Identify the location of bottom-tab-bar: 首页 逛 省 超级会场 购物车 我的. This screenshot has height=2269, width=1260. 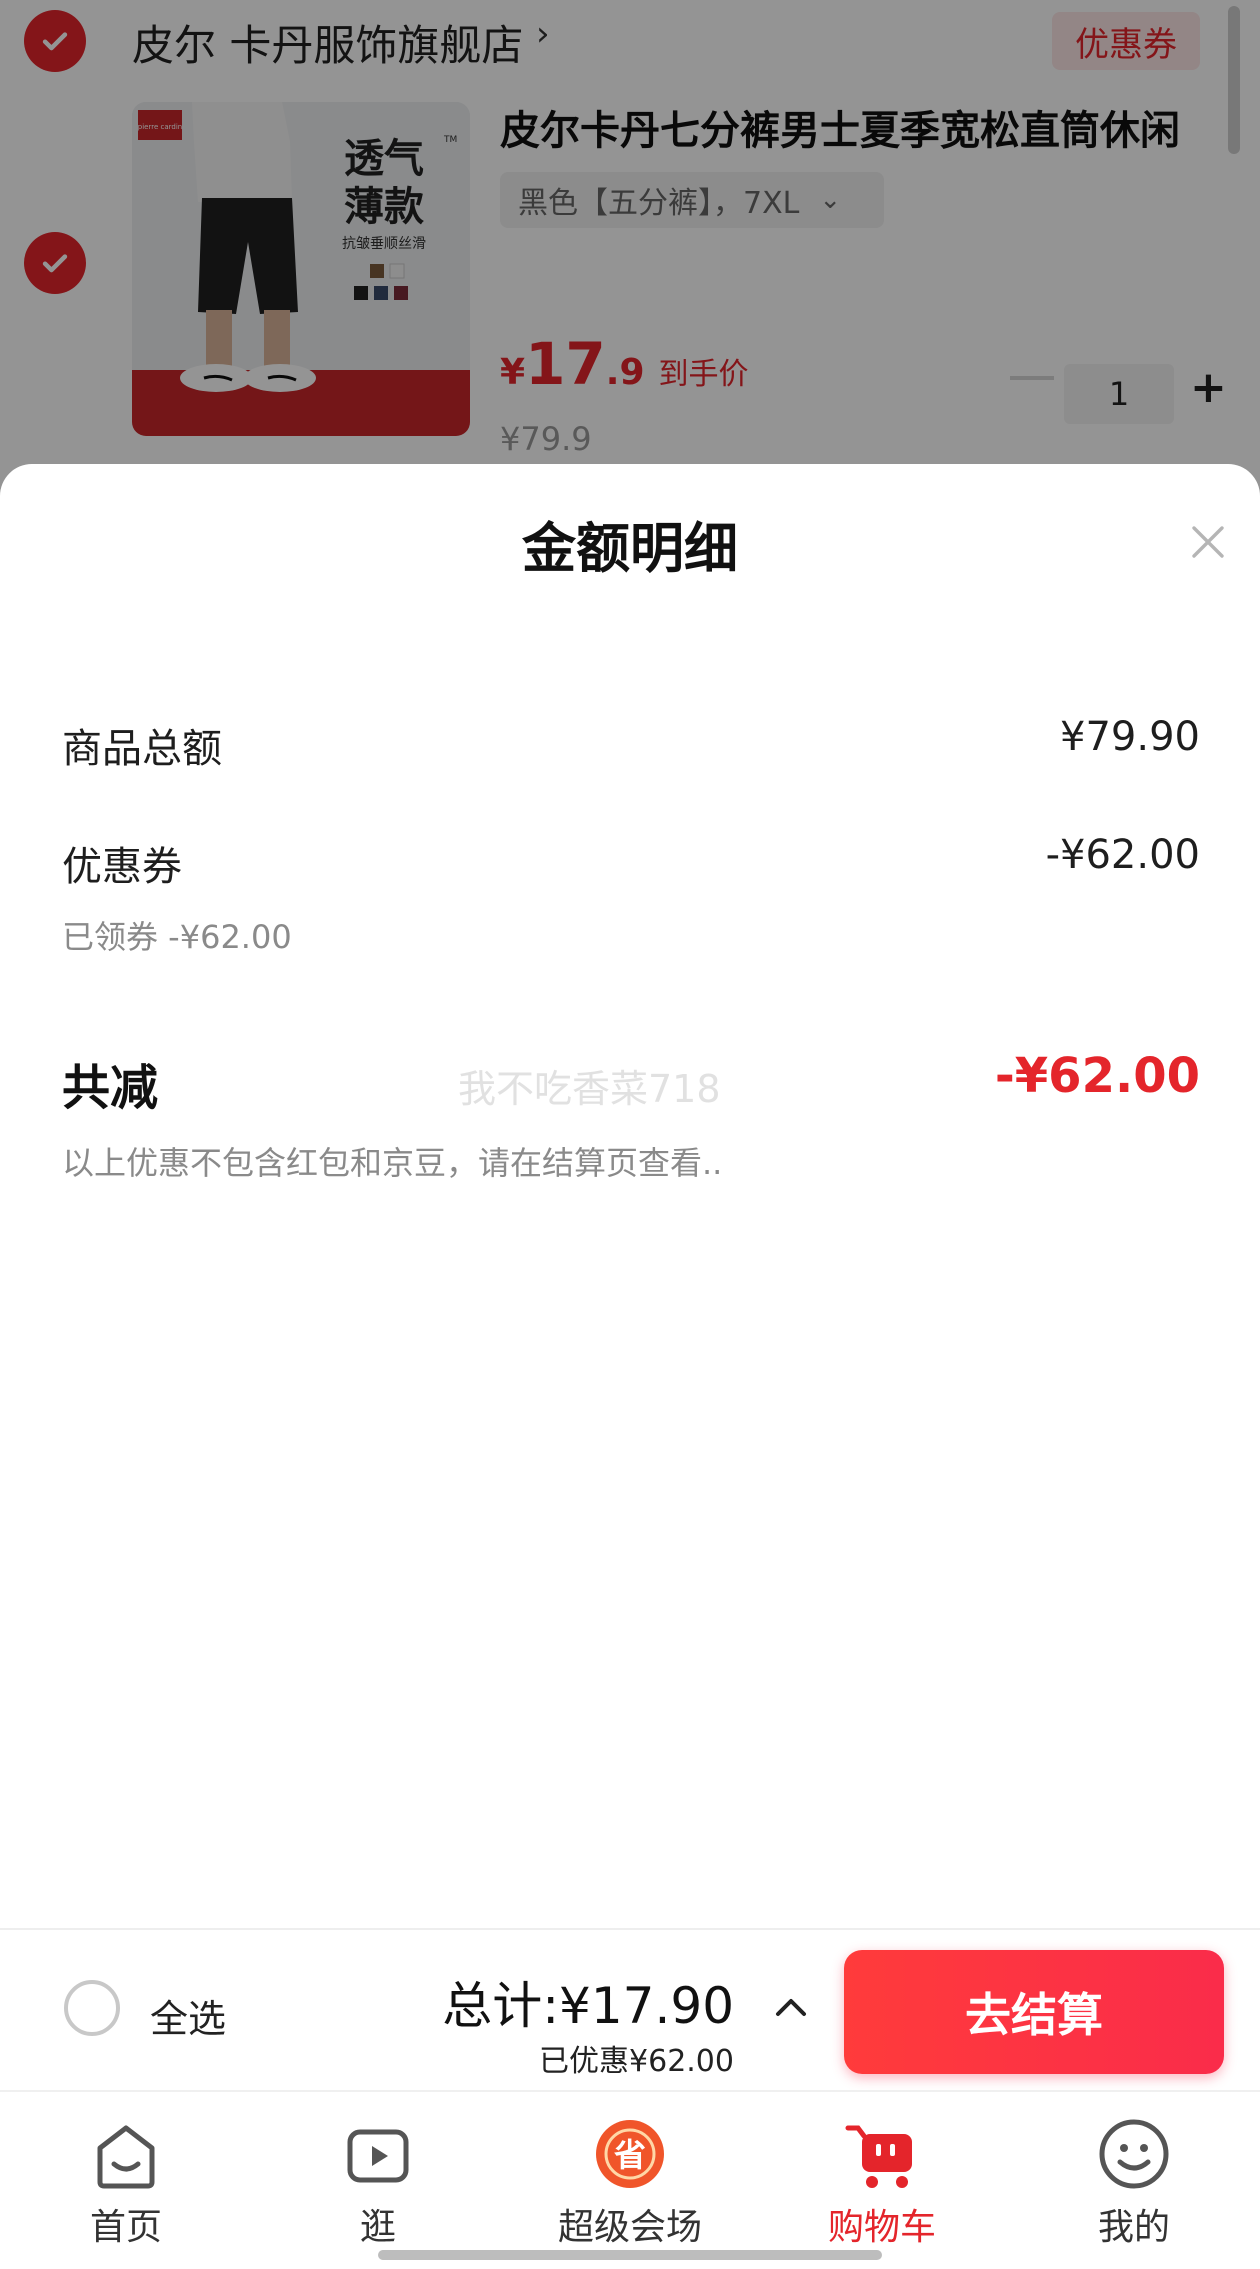
(630, 2179).